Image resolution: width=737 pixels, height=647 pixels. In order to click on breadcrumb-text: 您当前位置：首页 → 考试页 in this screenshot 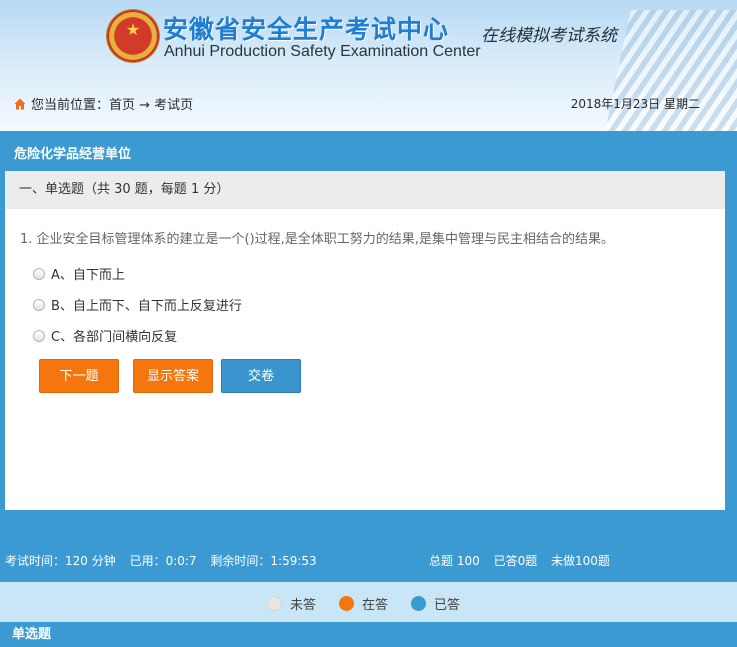, I will do `click(112, 105)`.